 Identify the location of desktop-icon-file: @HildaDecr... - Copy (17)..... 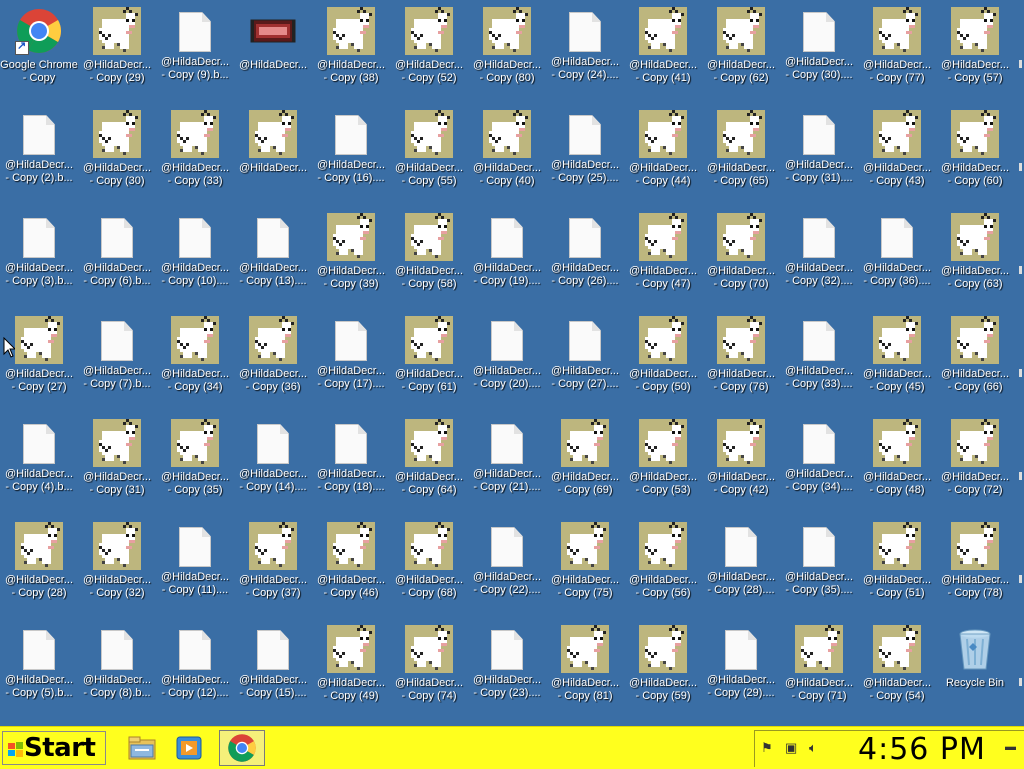
(351, 361).